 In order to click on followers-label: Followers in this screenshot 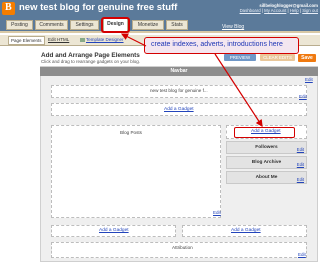, I will do `click(266, 147)`.